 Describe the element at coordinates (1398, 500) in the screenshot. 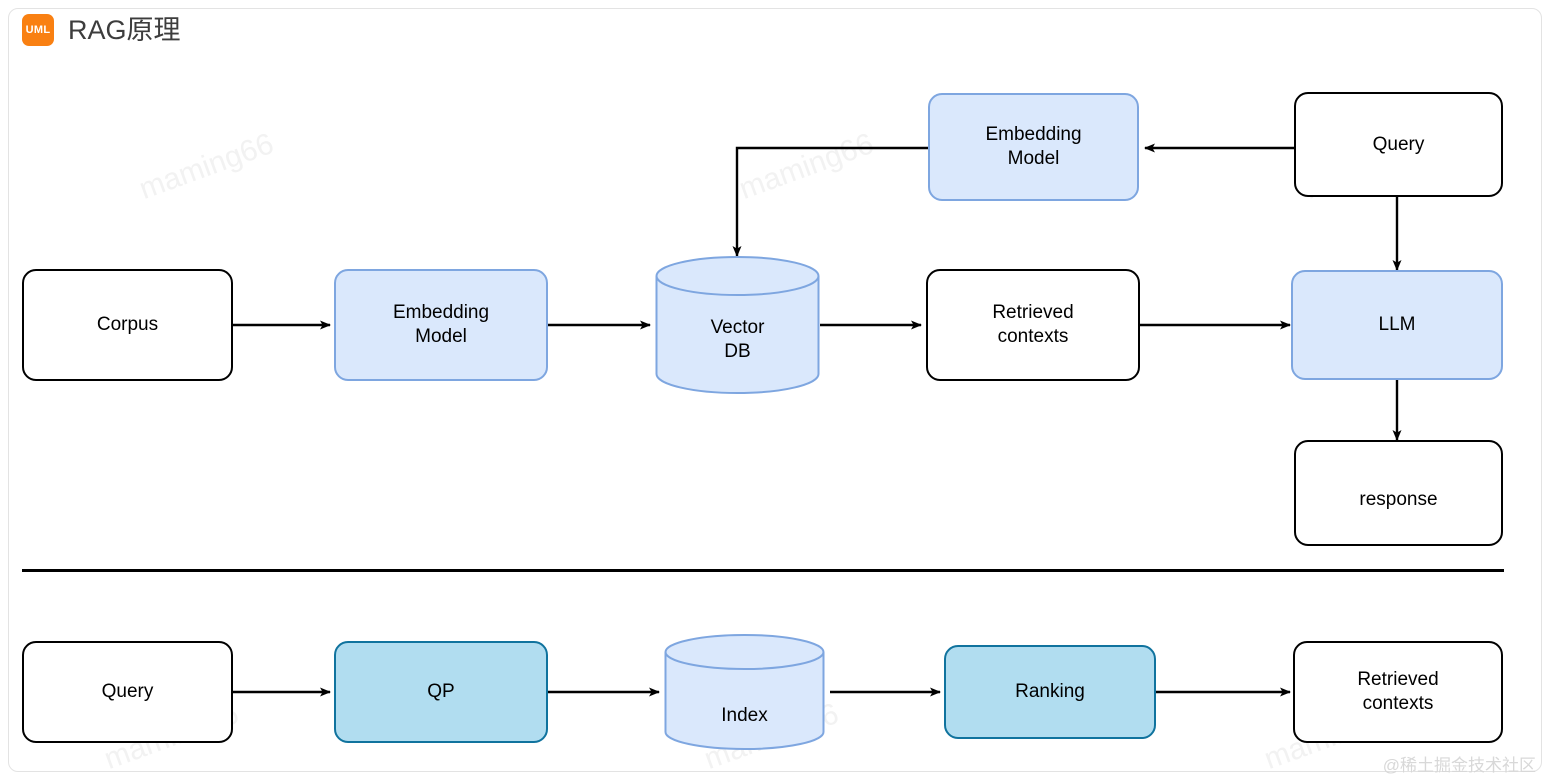

I see `node-label: response` at that location.